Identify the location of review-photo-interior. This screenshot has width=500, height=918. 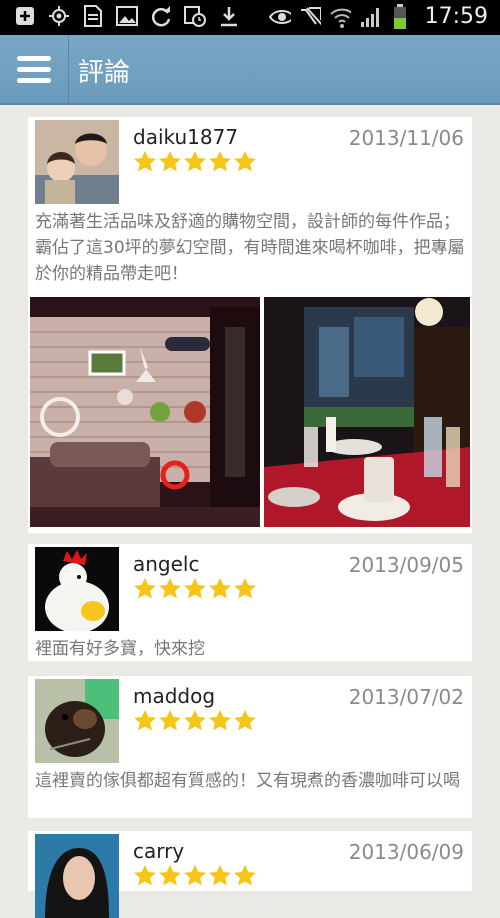
(145, 412).